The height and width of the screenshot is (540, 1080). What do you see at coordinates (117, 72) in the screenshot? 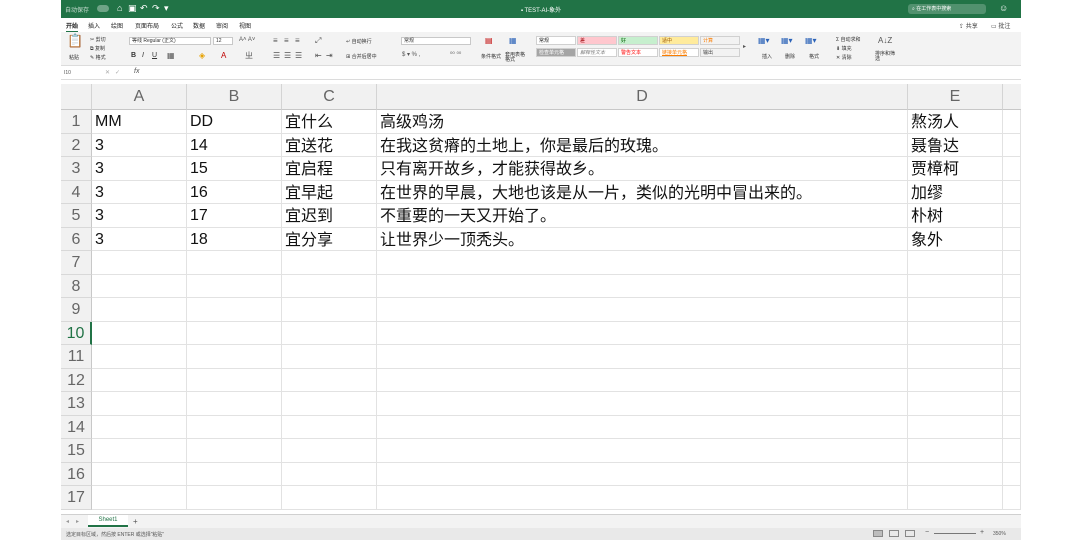
I see `confirm-icon: ✓` at bounding box center [117, 72].